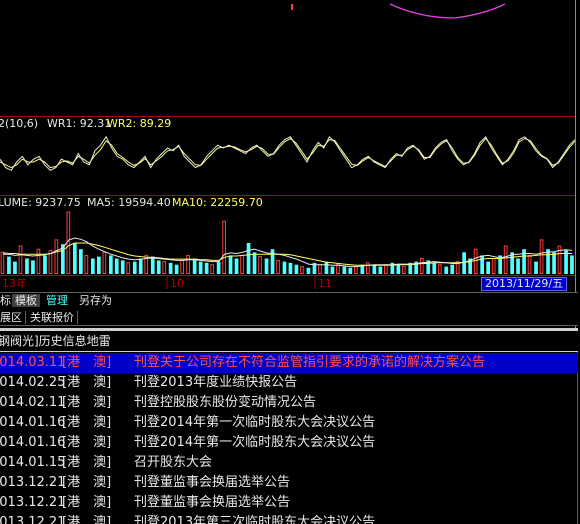 The height and width of the screenshot is (524, 580). Describe the element at coordinates (287, 242) in the screenshot. I see `volume-chart` at that location.